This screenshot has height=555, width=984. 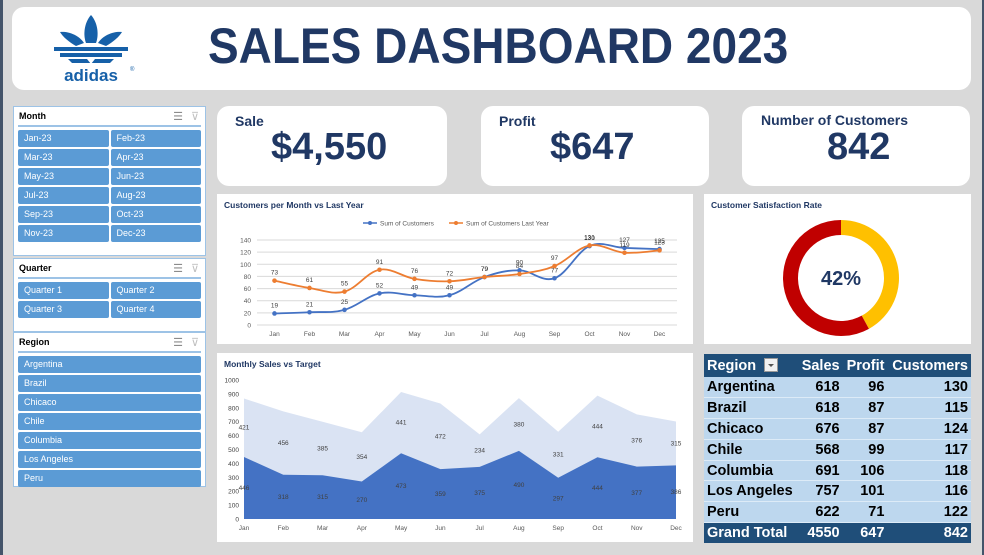 I want to click on slicer-item-month: Jan-23, so click(x=63, y=138).